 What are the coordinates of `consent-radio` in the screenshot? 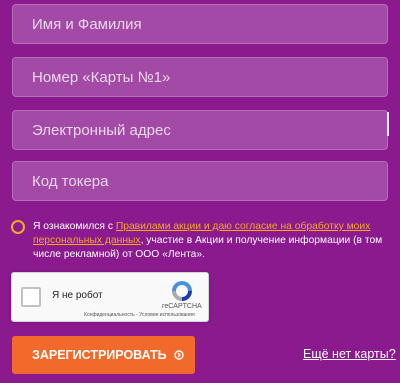 It's located at (18, 227).